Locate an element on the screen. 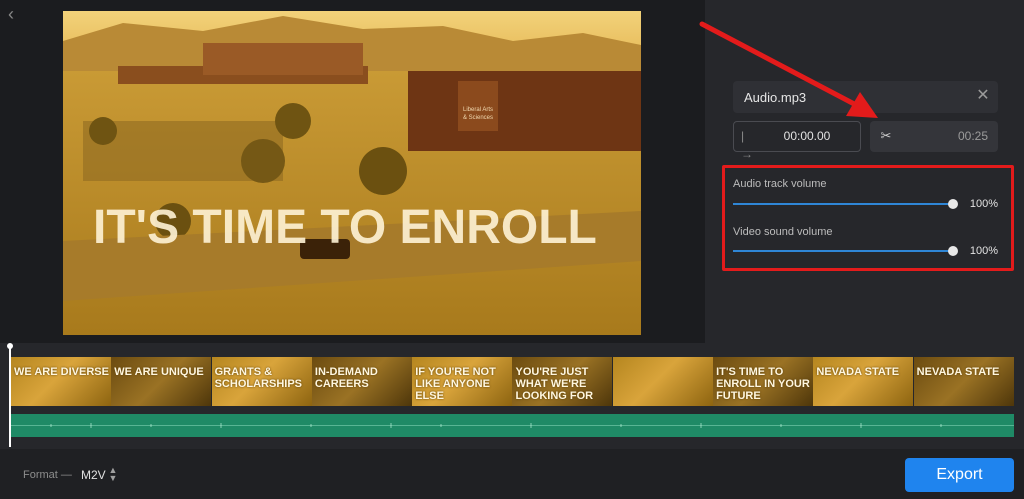 The image size is (1024, 499). timeline-clip: IT'S TIME TO ENROLL IN YOUR FUTURE is located at coordinates (763, 381).